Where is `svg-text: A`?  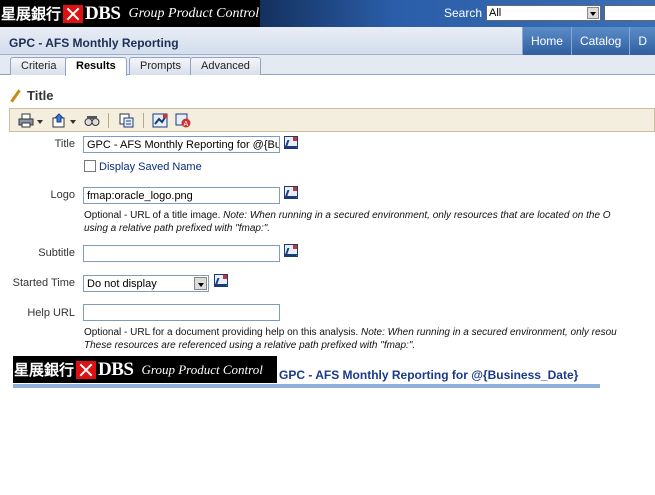
svg-text: A is located at coordinates (186, 124).